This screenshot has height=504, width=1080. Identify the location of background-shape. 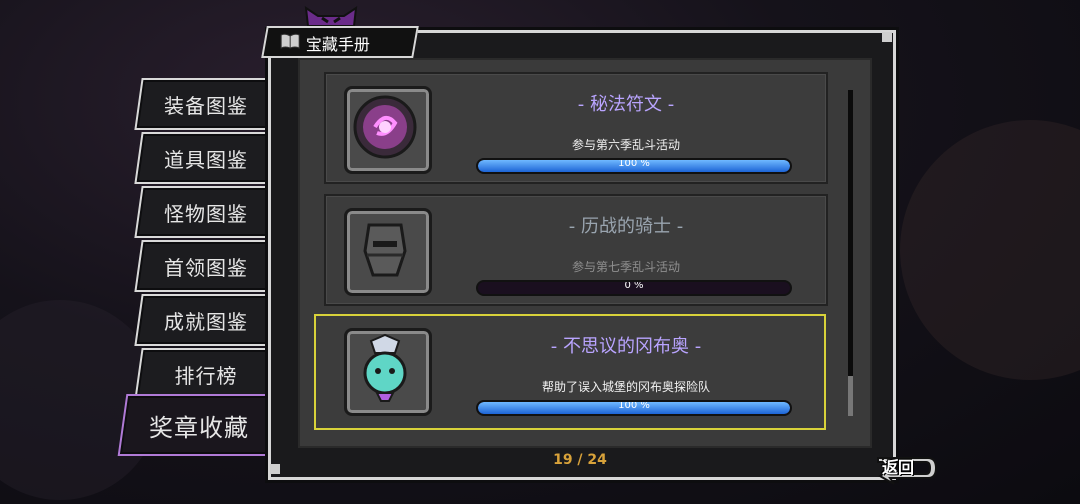
(990, 250).